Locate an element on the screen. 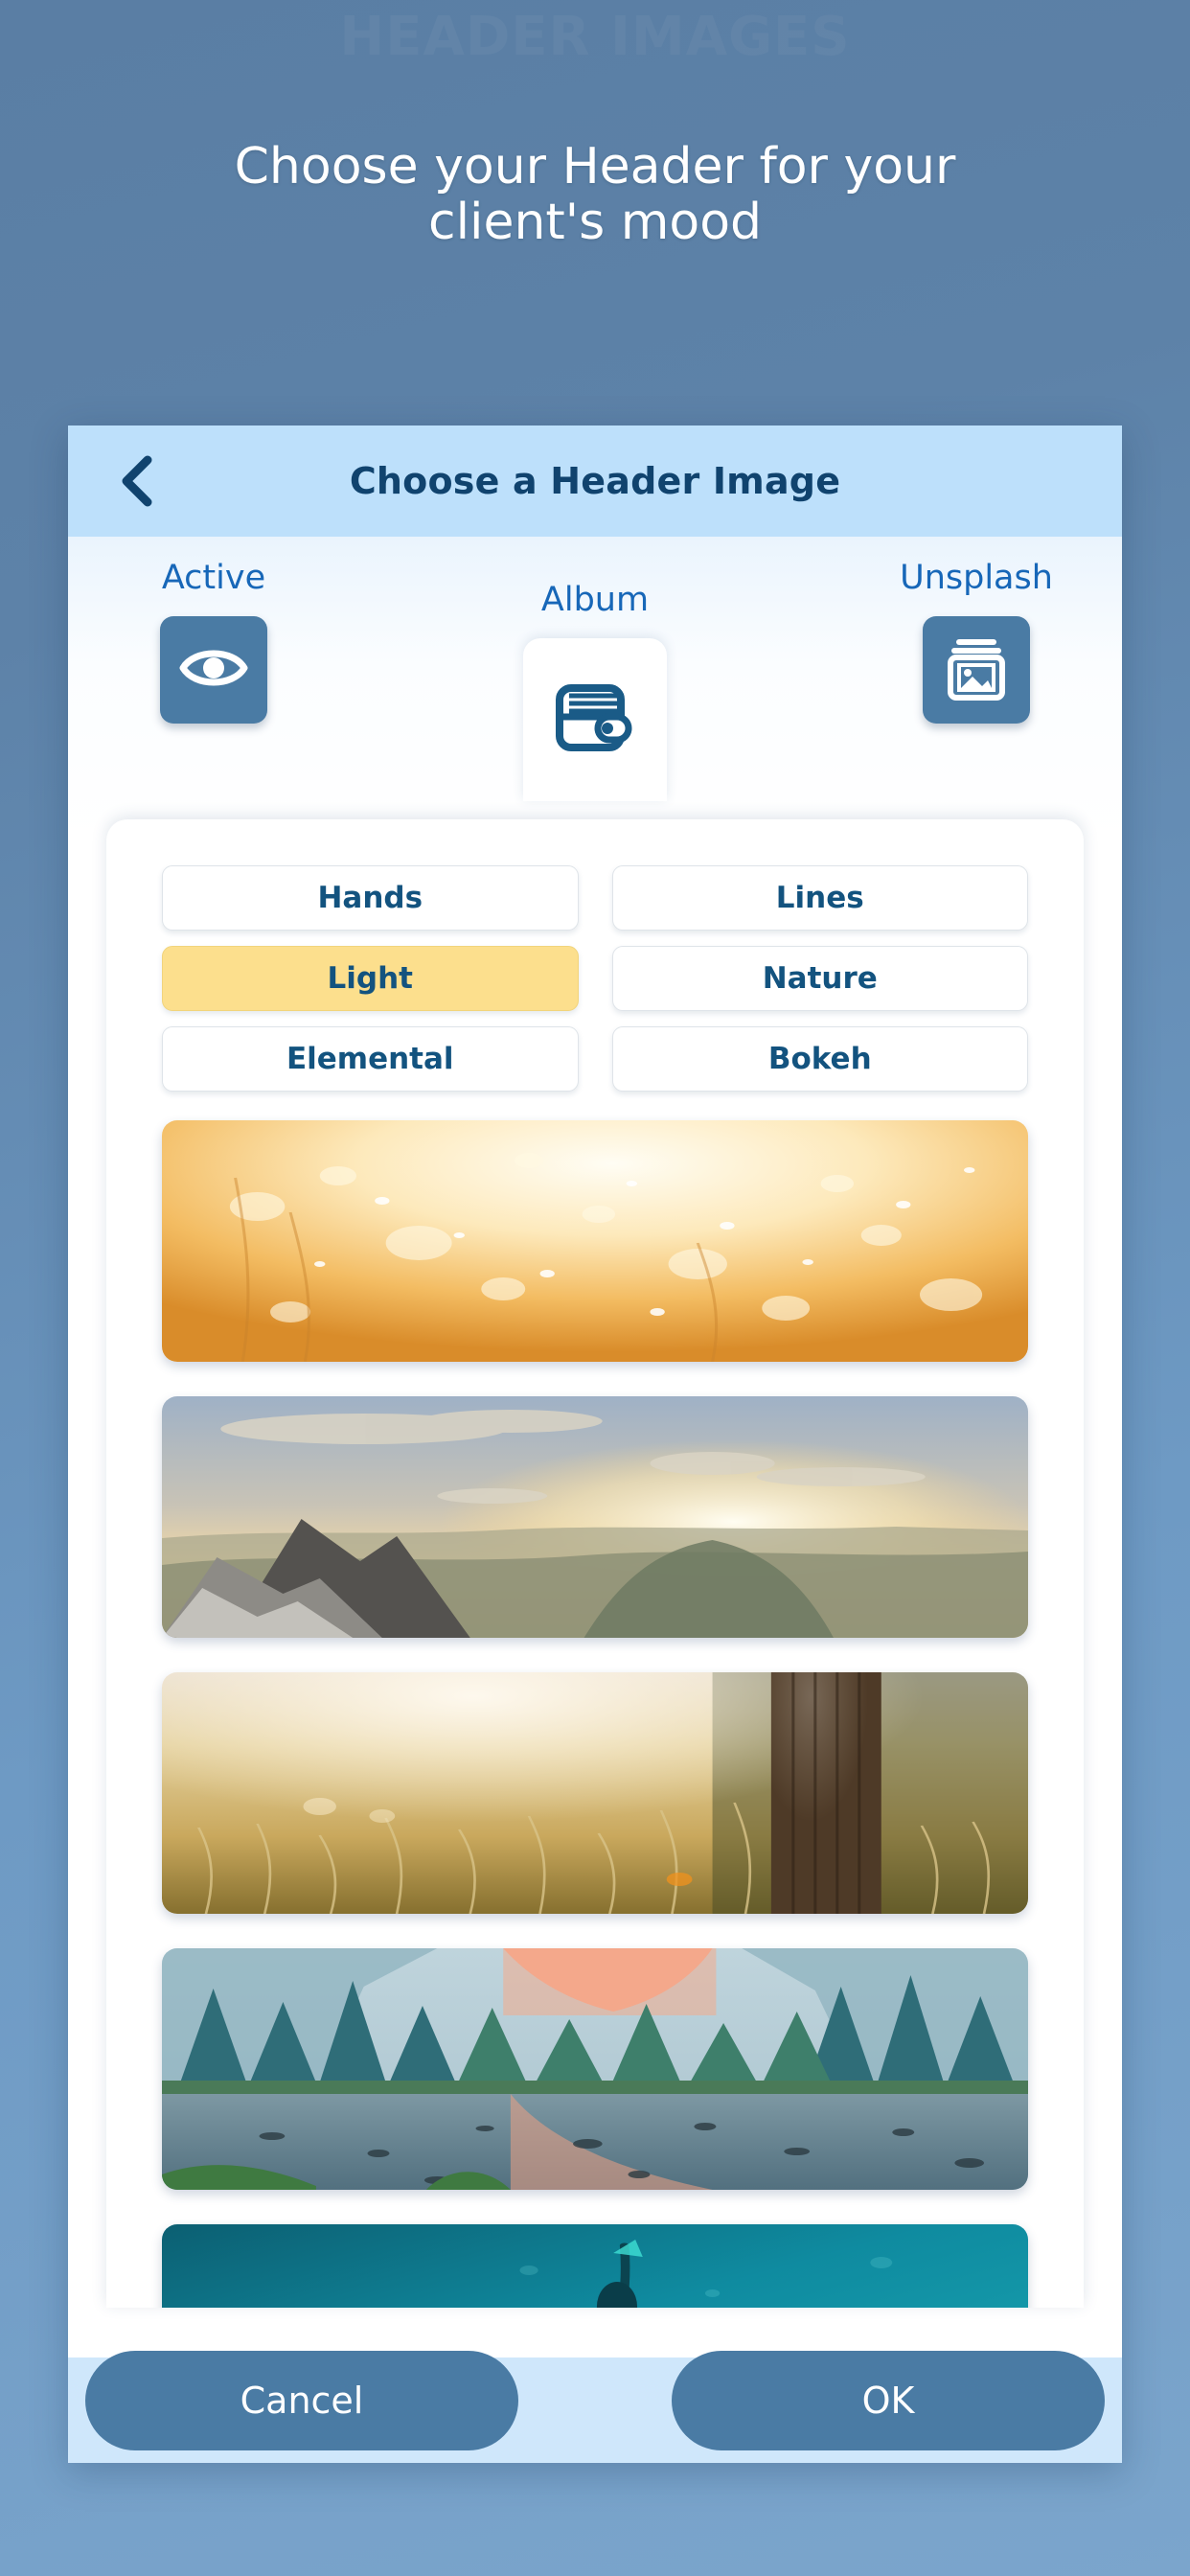  tab-album-selected-card is located at coordinates (595, 719).